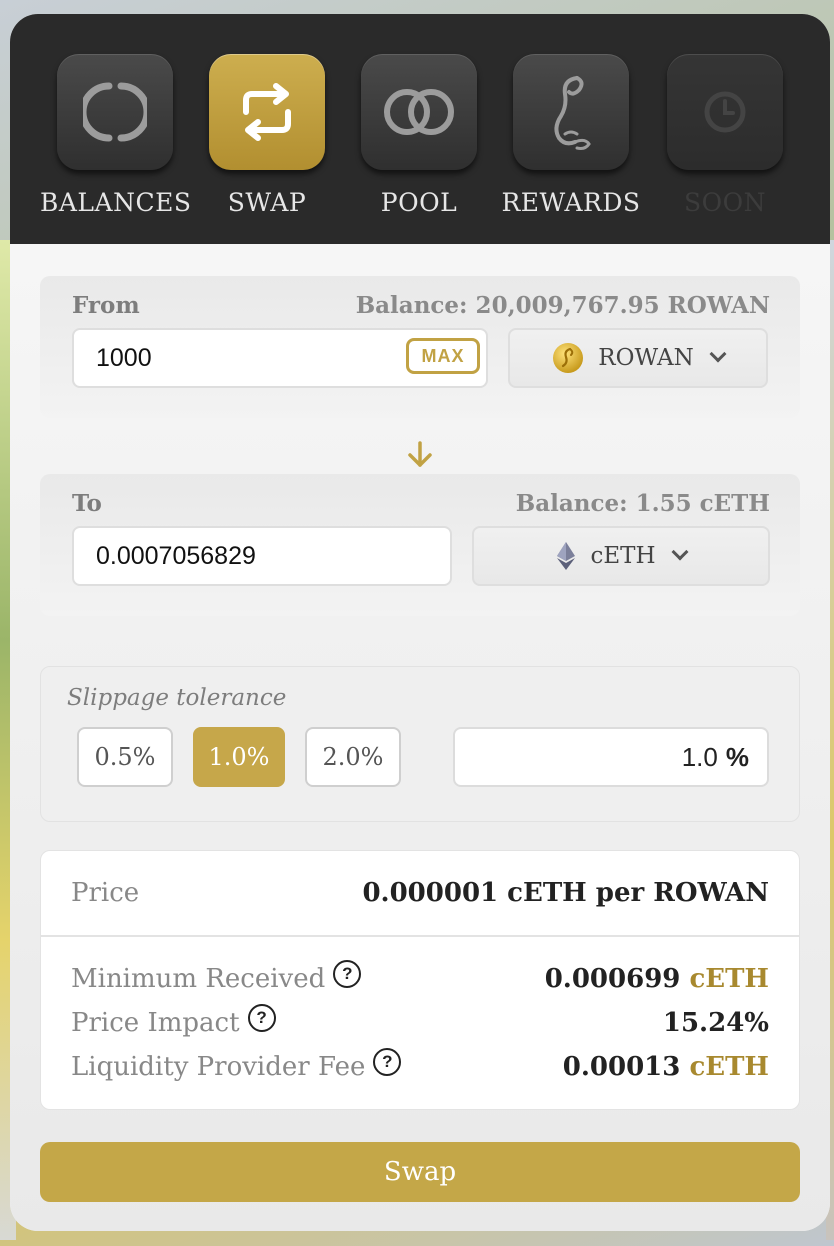 The image size is (834, 1246). What do you see at coordinates (262, 556) in the screenshot?
I see `to-amount-input: 0.0007056829` at bounding box center [262, 556].